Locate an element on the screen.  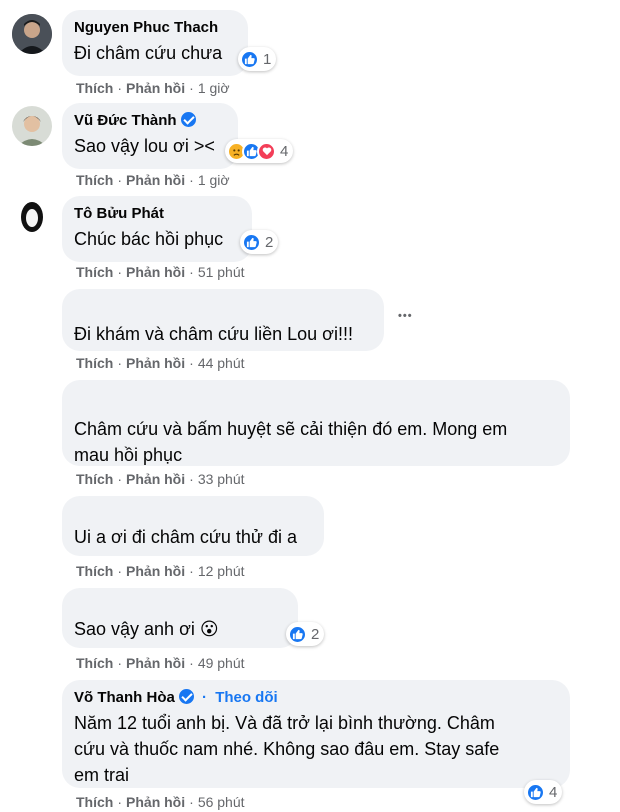
comment-bubble: Tô Bửu Phát Chúc bác hồi phục is located at coordinates (157, 229).